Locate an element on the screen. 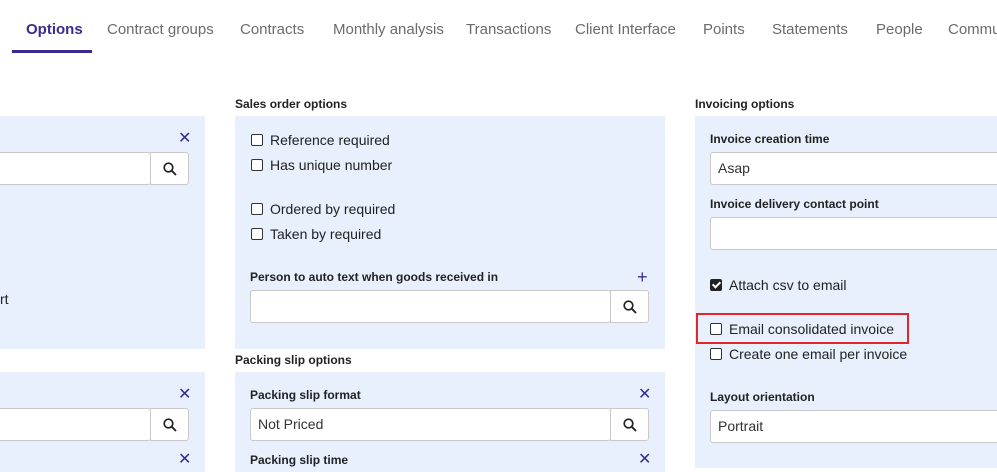  checkbox-label: Ordered by required is located at coordinates (333, 209).